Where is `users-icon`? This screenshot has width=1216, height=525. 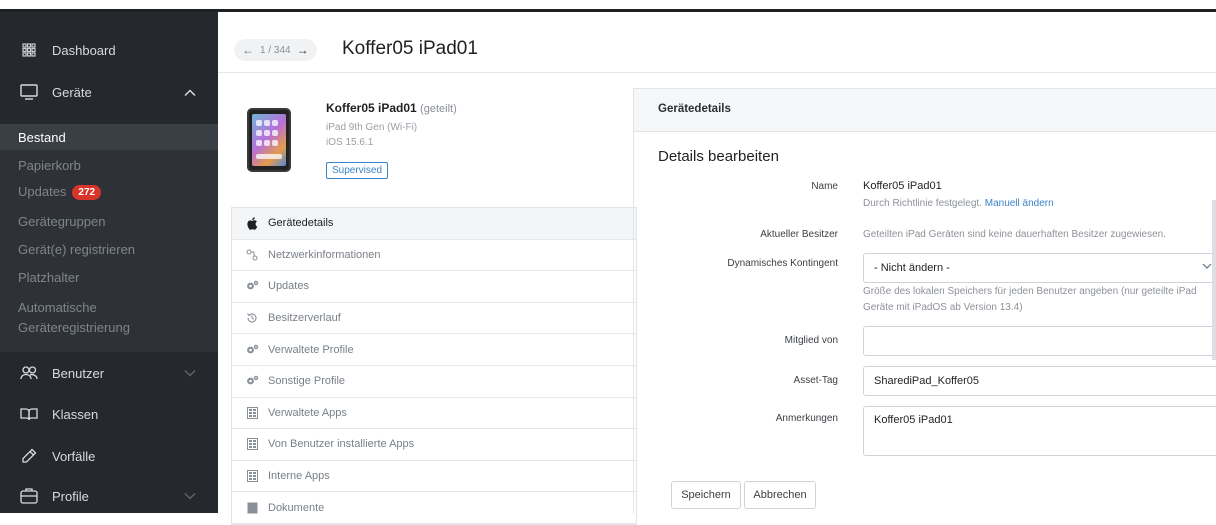
users-icon is located at coordinates (29, 373).